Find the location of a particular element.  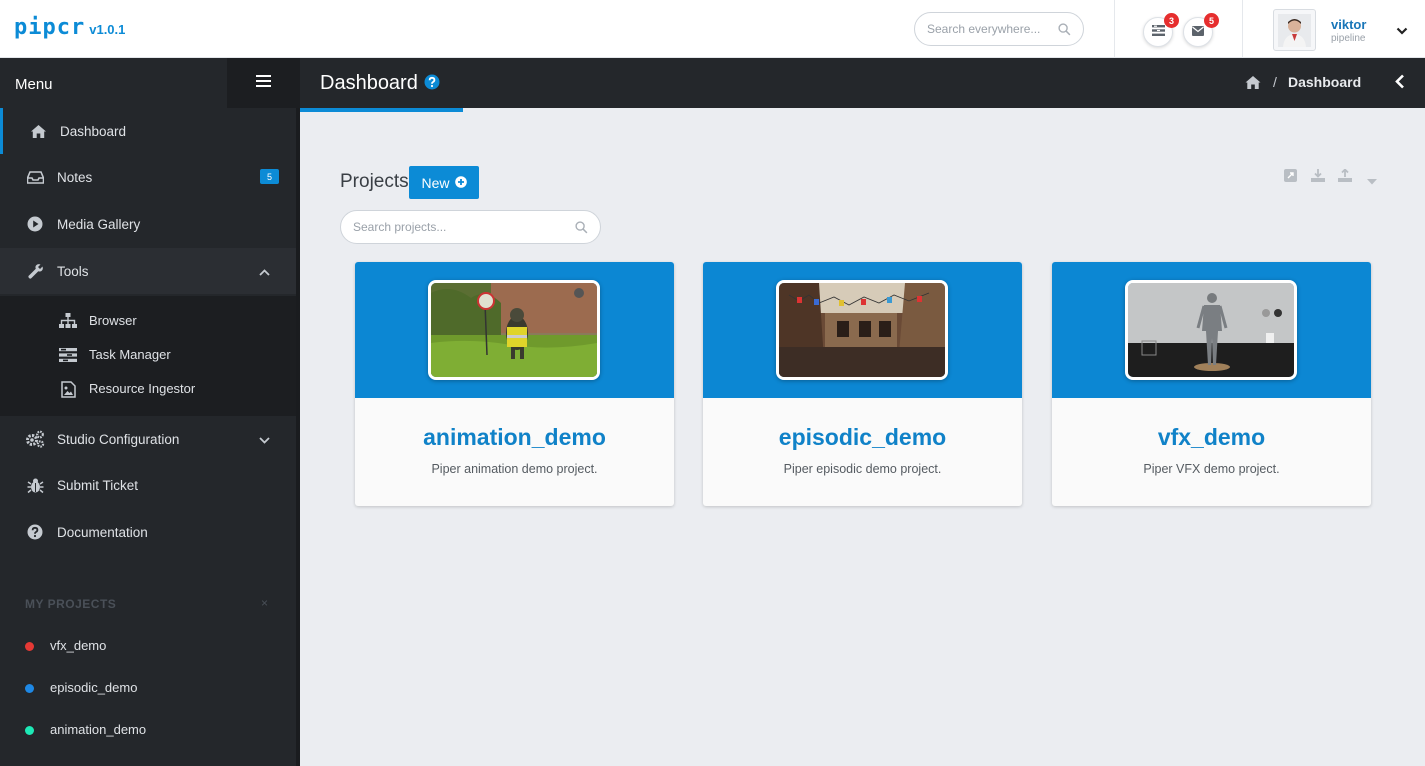

wrench-icon is located at coordinates (35, 271).